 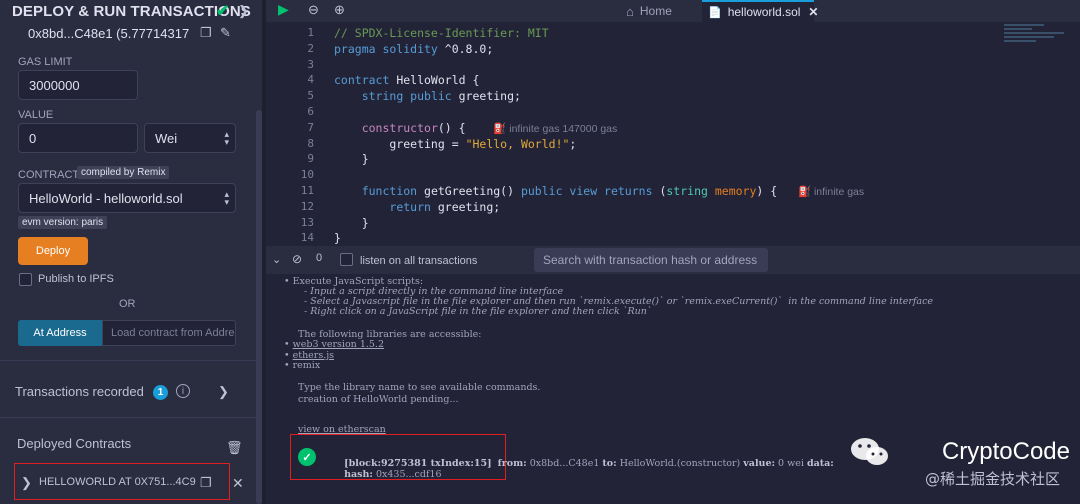 What do you see at coordinates (400, 144) in the screenshot?
I see `code-token: greeting =` at bounding box center [400, 144].